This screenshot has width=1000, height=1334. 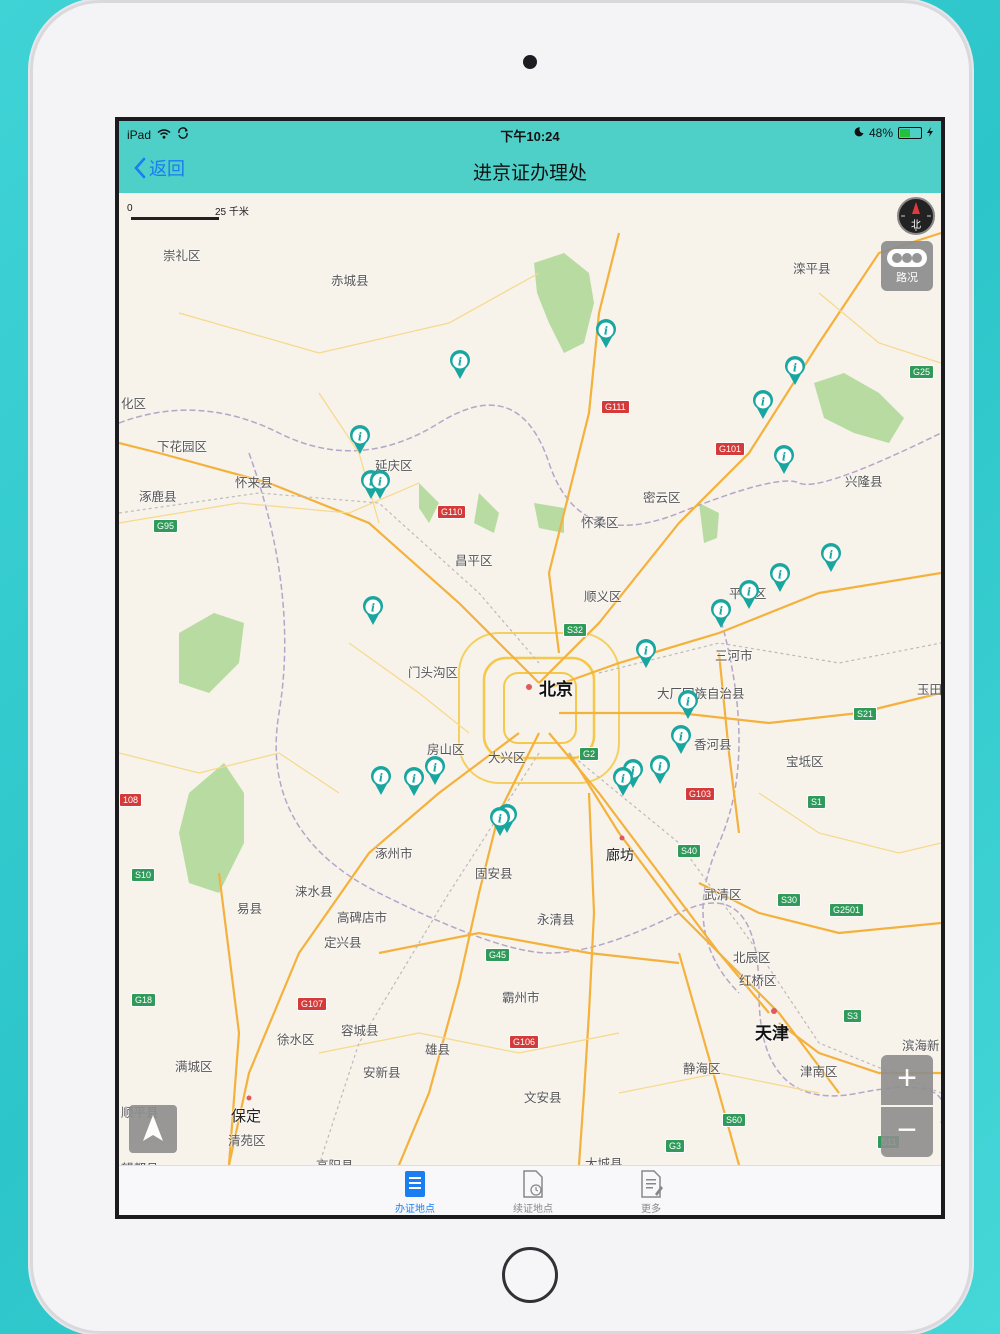 I want to click on navigation-arrow-icon, so click(x=153, y=1128).